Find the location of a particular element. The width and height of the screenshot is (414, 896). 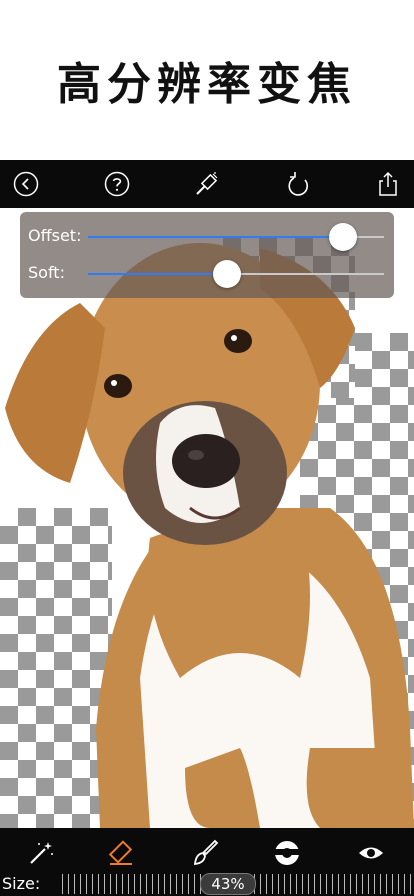

magic-brush-icon is located at coordinates (207, 183).